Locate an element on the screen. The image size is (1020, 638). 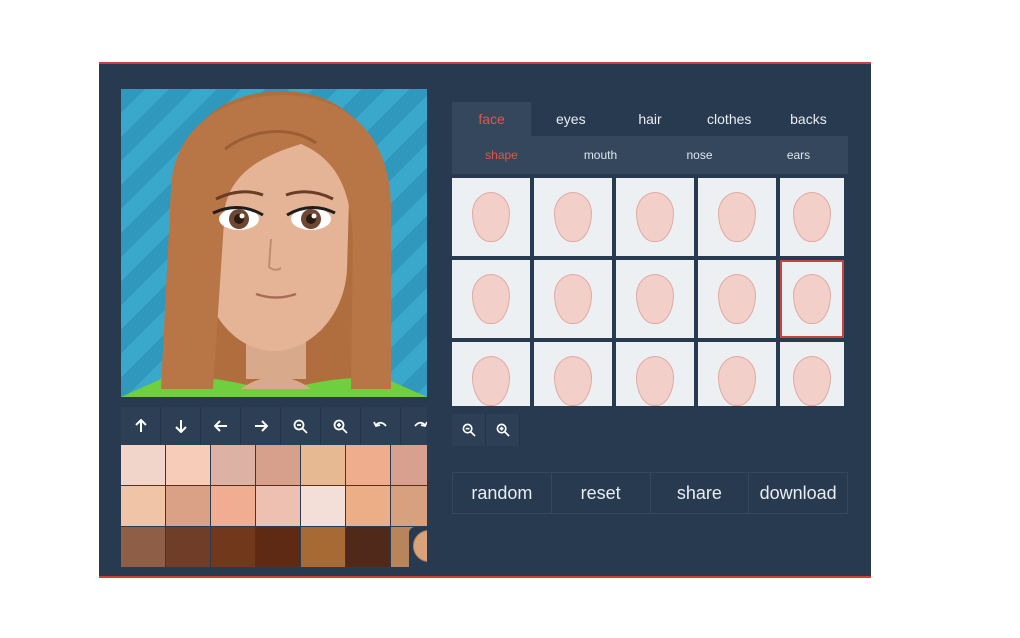
move-left-button is located at coordinates (221, 426).